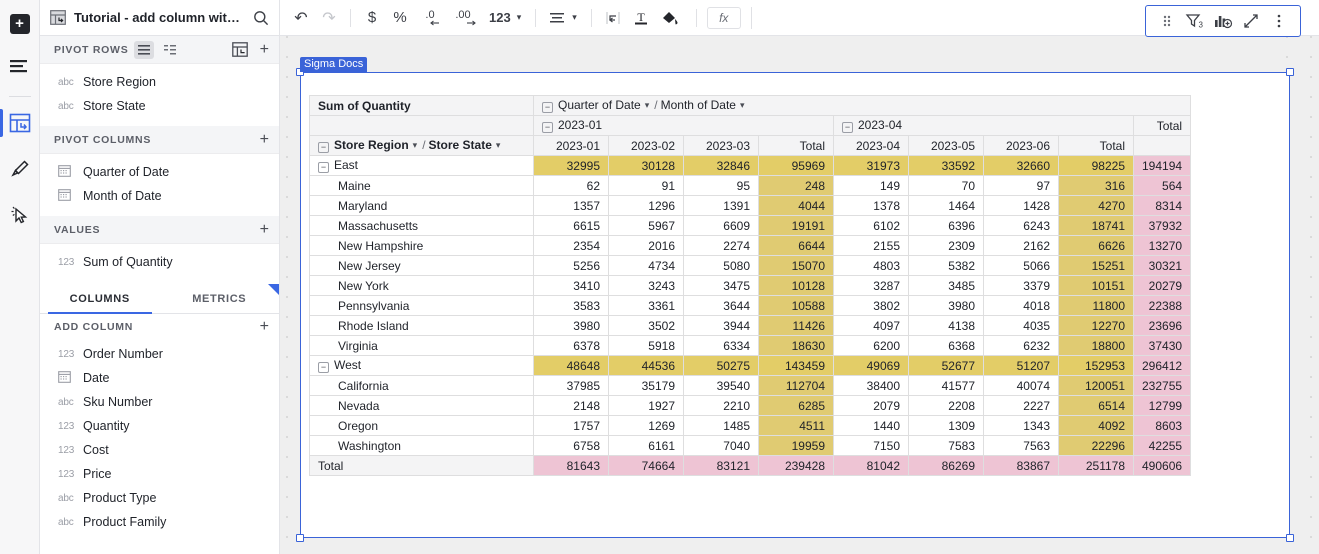 This screenshot has width=1319, height=554. Describe the element at coordinates (1021, 385) in the screenshot. I see `data-cell: 40074` at that location.